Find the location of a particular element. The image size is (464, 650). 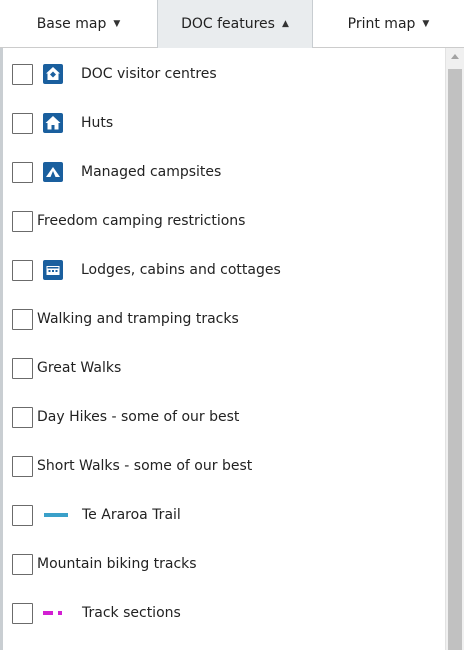

layer-label: DOC visitor centres is located at coordinates (149, 74).